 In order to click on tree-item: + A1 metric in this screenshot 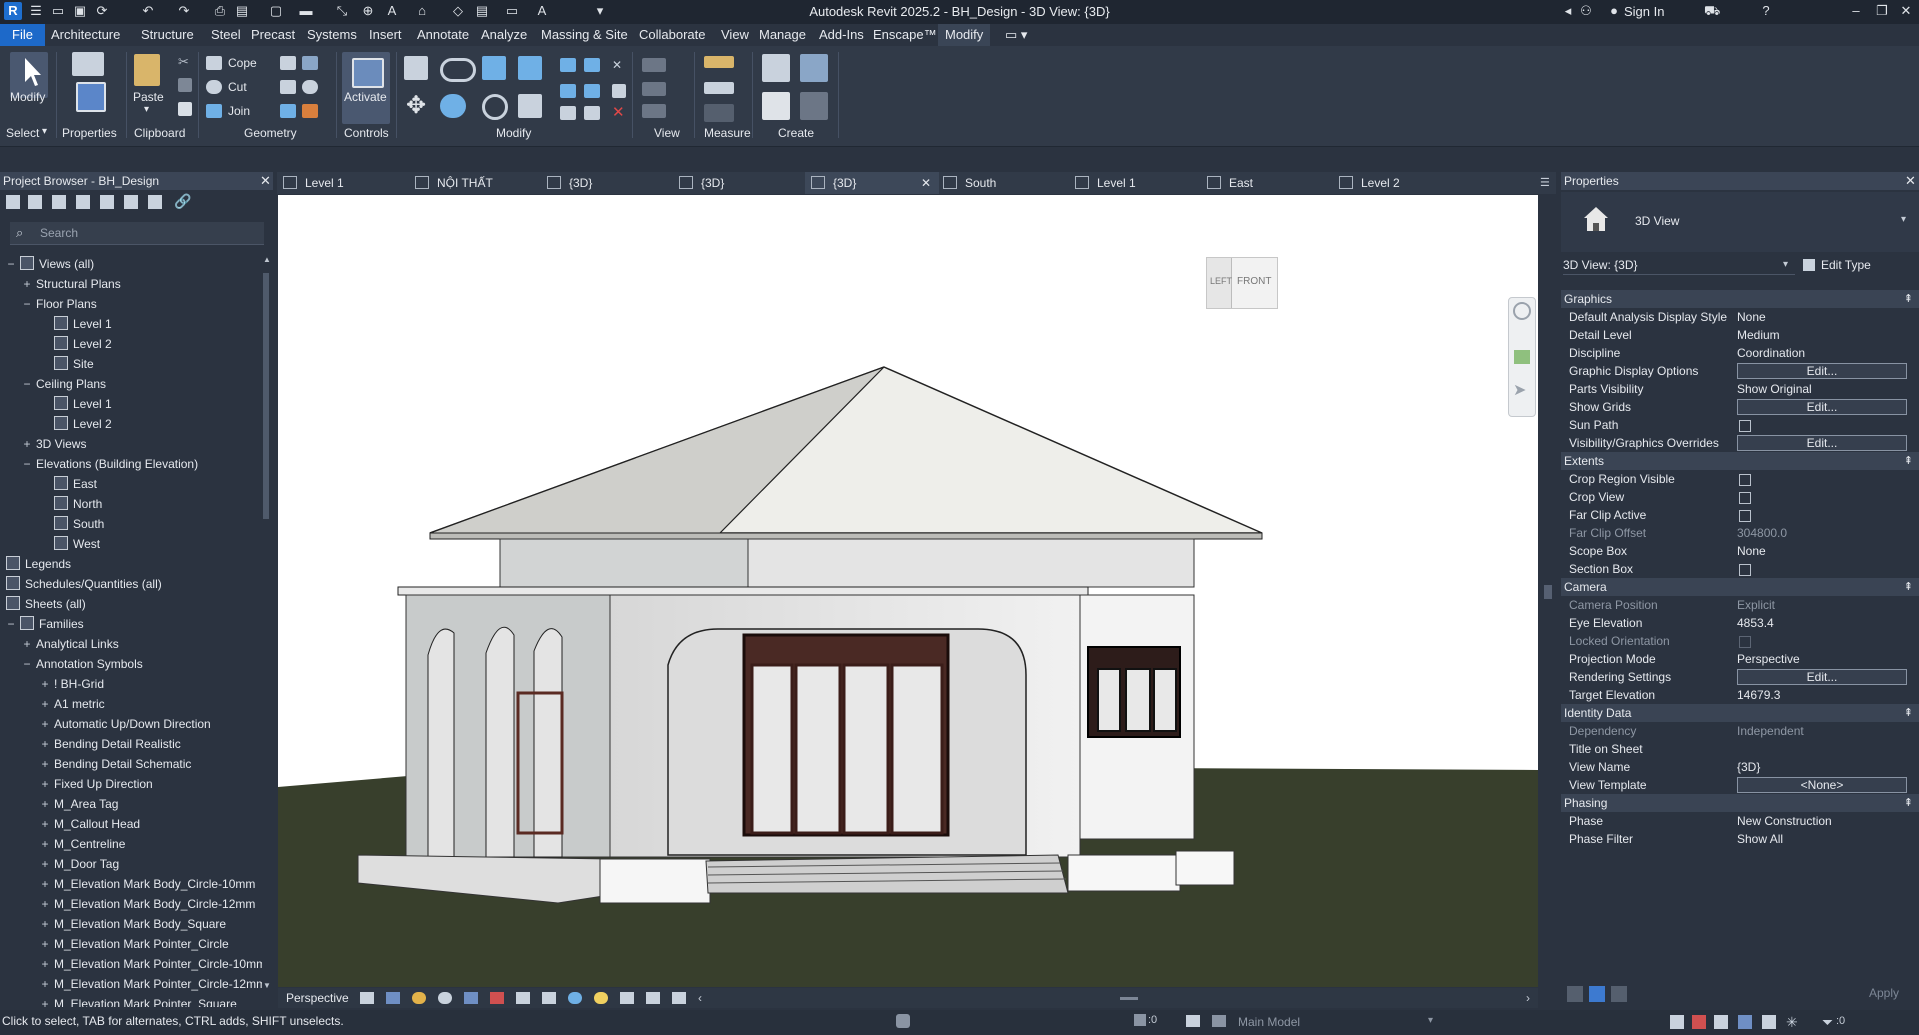, I will do `click(72, 704)`.